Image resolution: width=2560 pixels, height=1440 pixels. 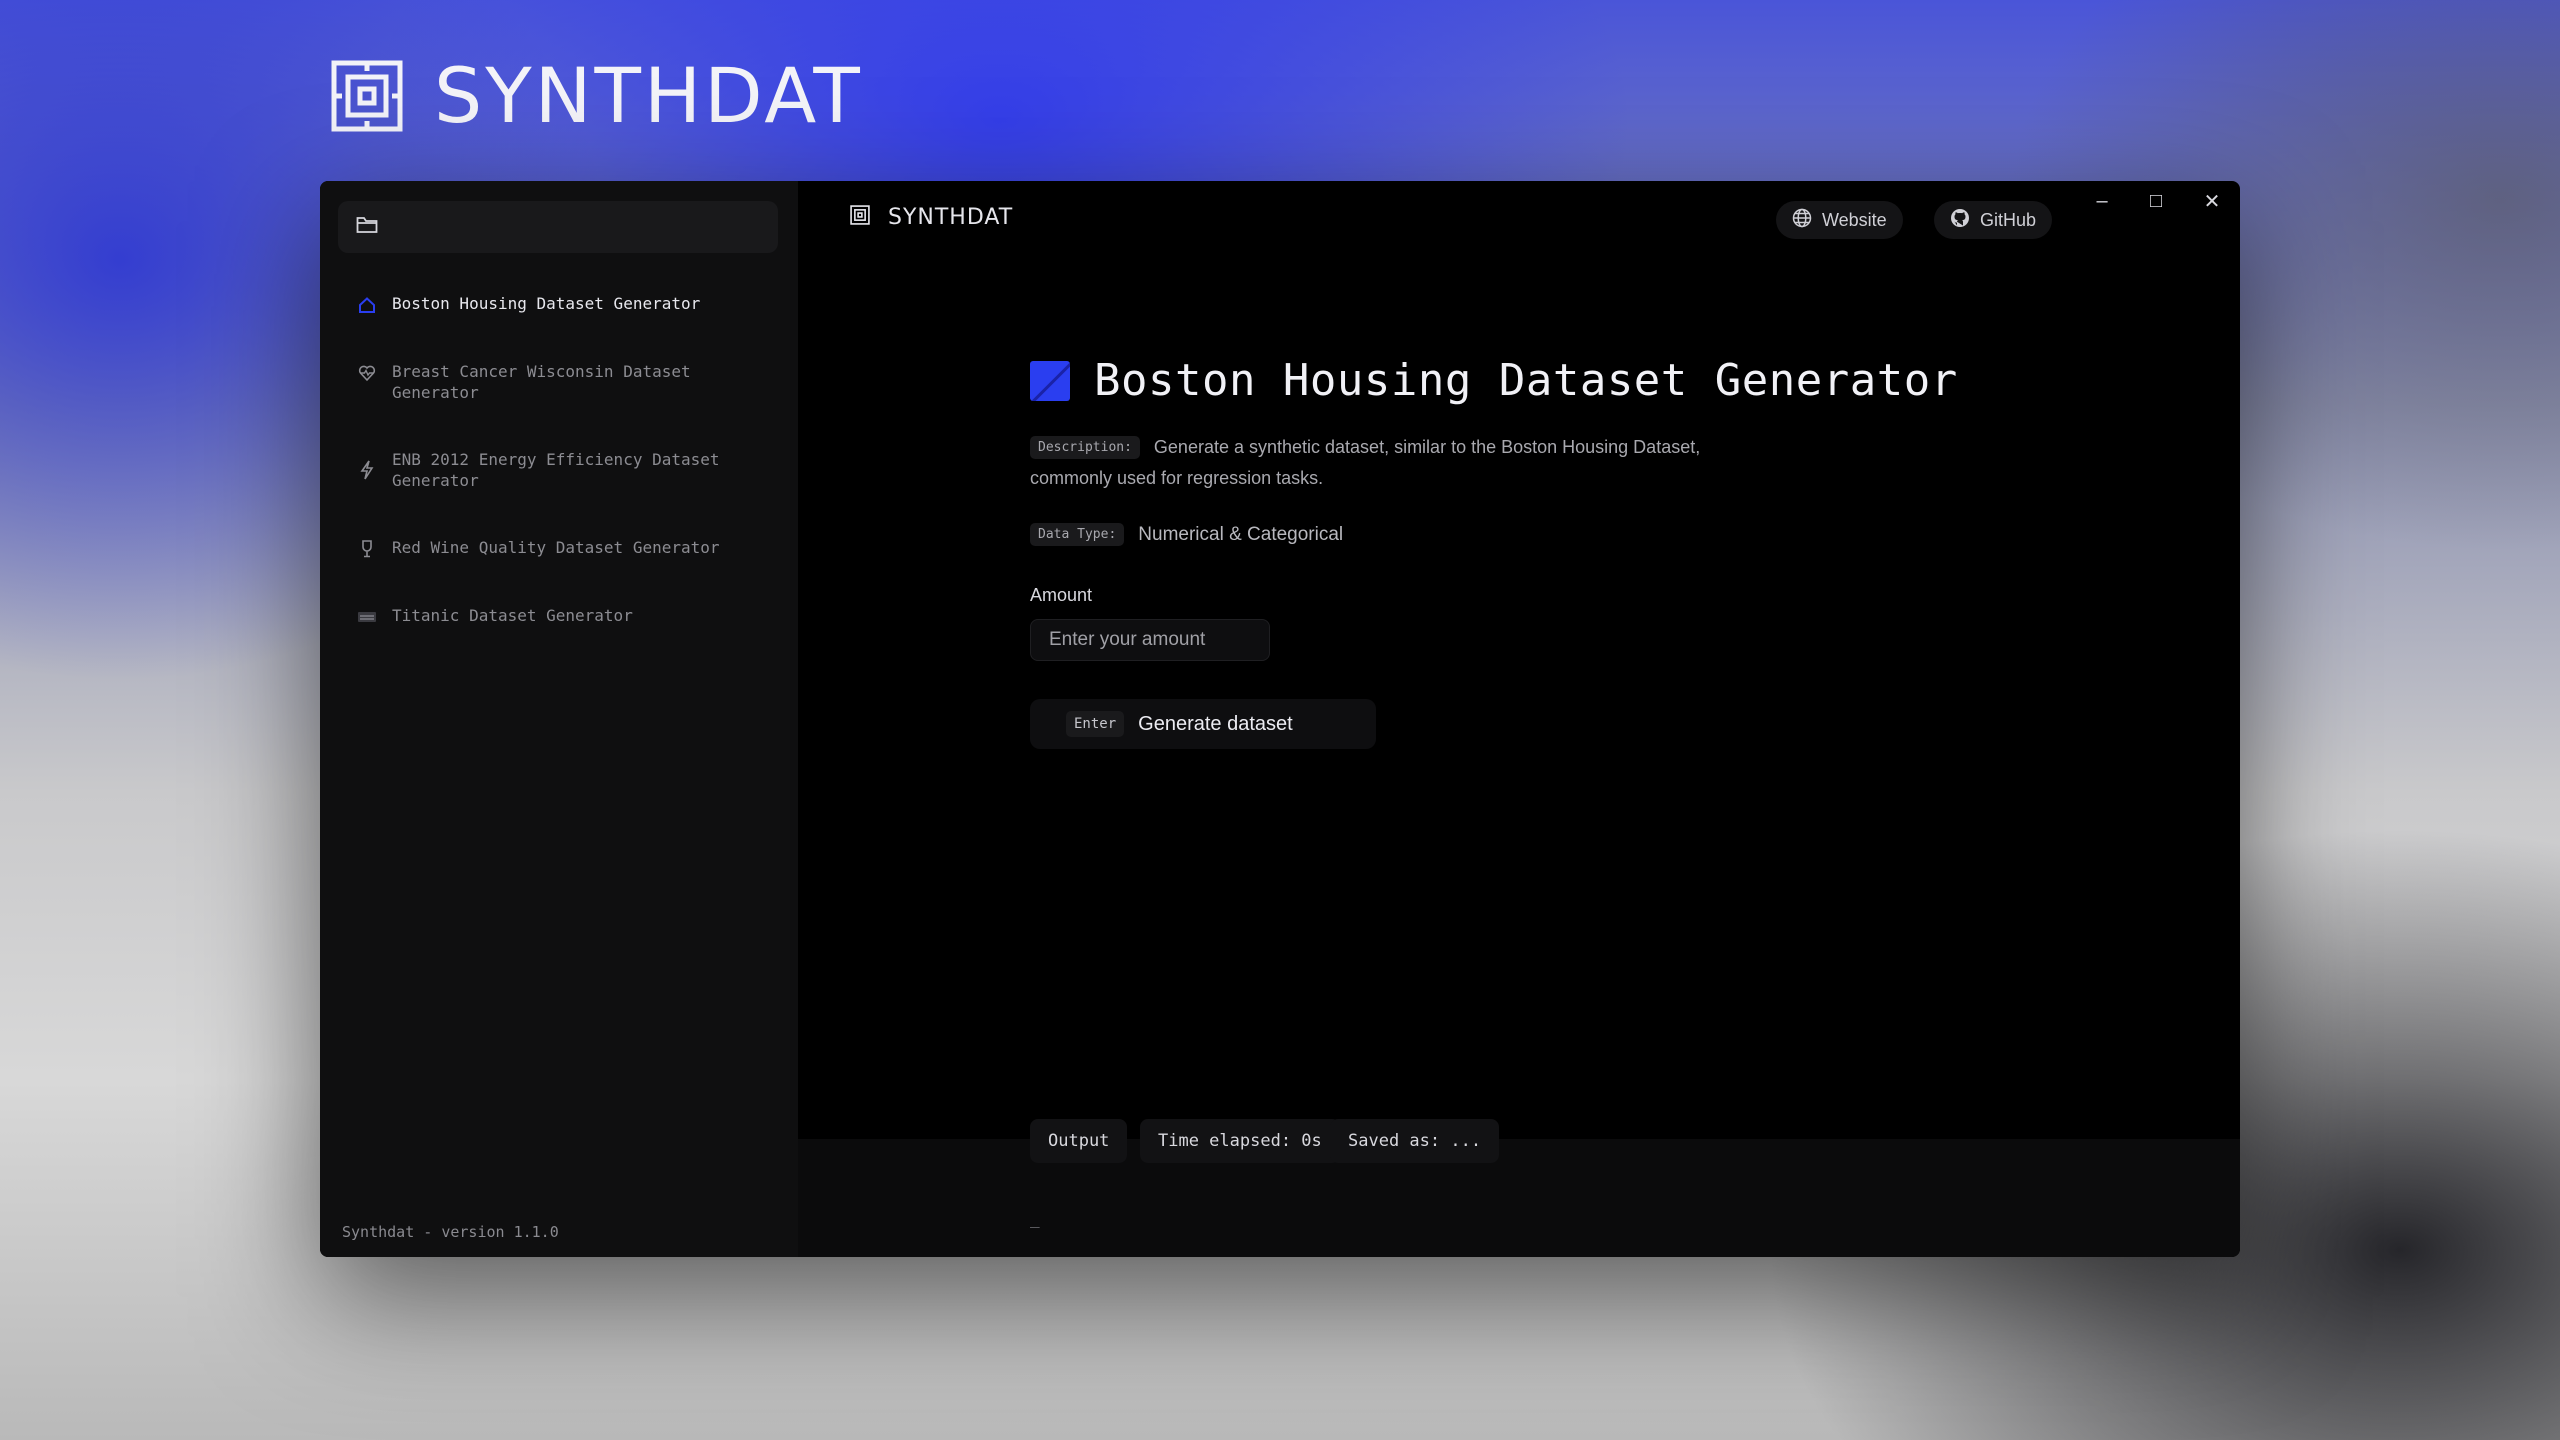 I want to click on ship-icon, so click(x=367, y=617).